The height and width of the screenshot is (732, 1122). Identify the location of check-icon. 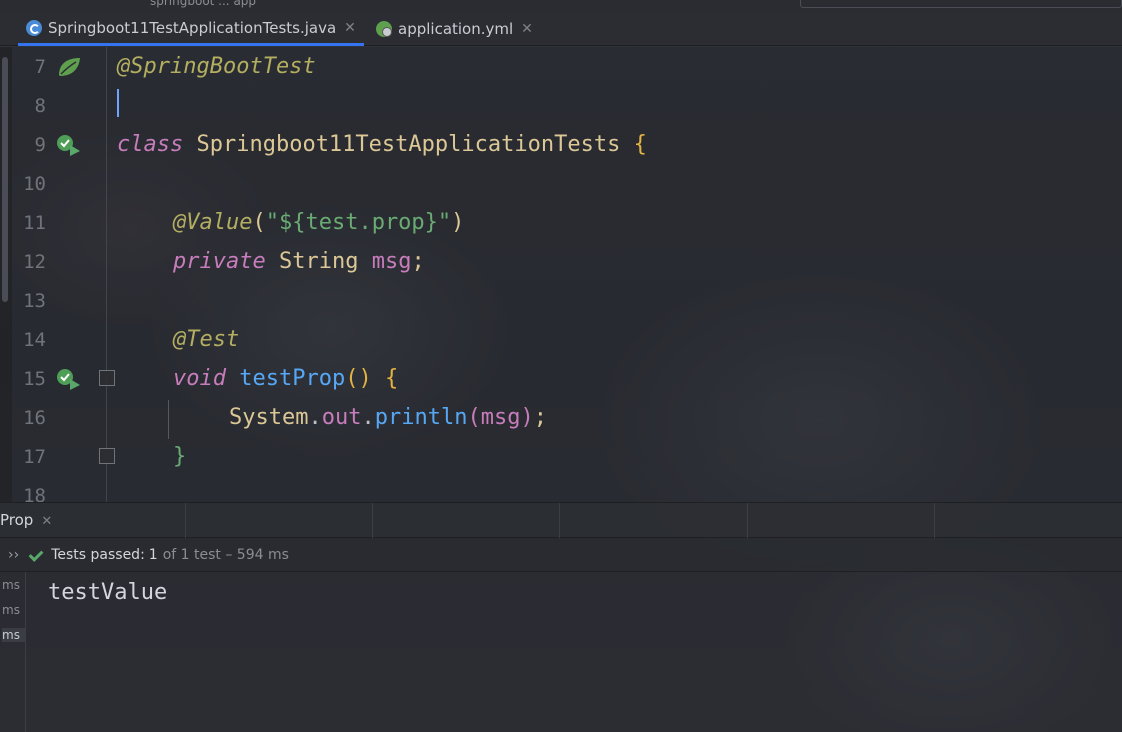
(36, 555).